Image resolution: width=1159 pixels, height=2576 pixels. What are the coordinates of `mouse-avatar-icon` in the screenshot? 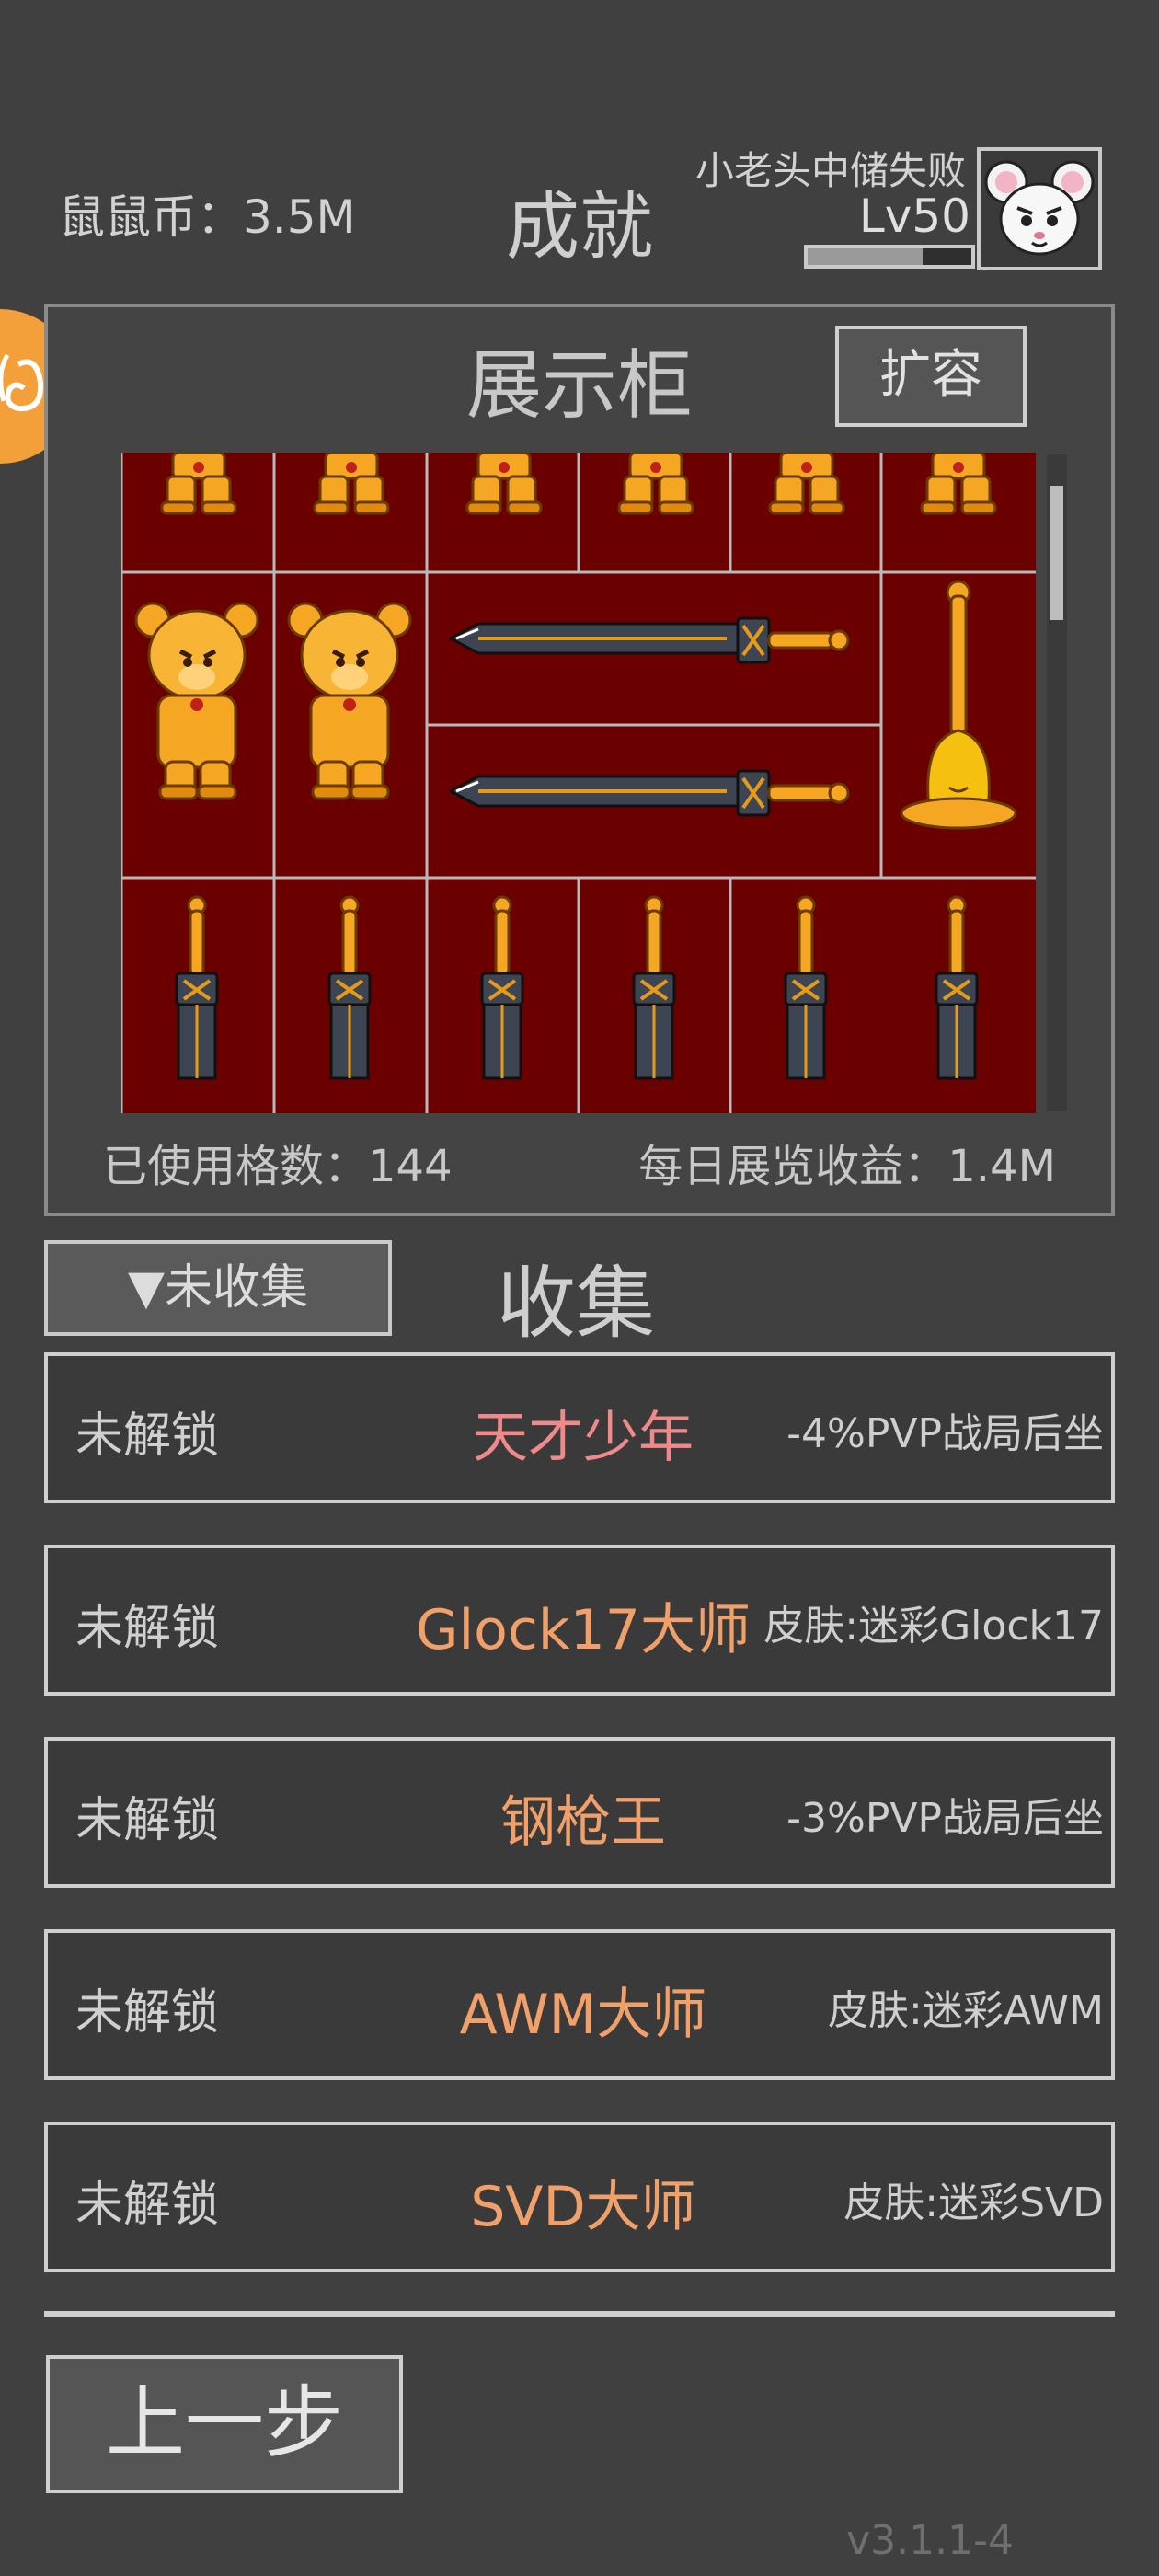 It's located at (1039, 208).